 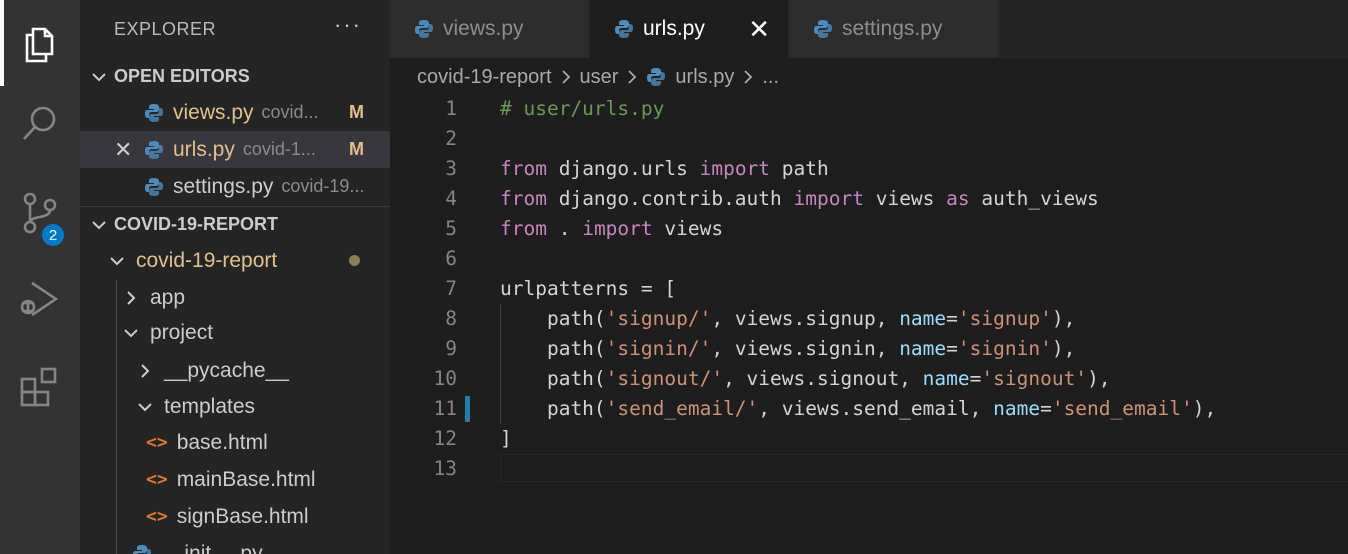 I want to click on workspace-section-header: COVID-19-REPORT, so click(x=235, y=224).